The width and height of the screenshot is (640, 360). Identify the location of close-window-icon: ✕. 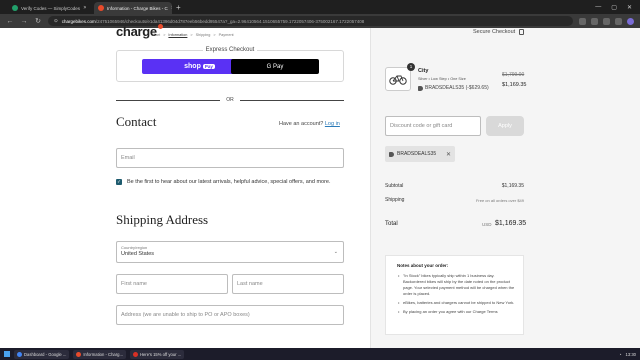
(629, 7).